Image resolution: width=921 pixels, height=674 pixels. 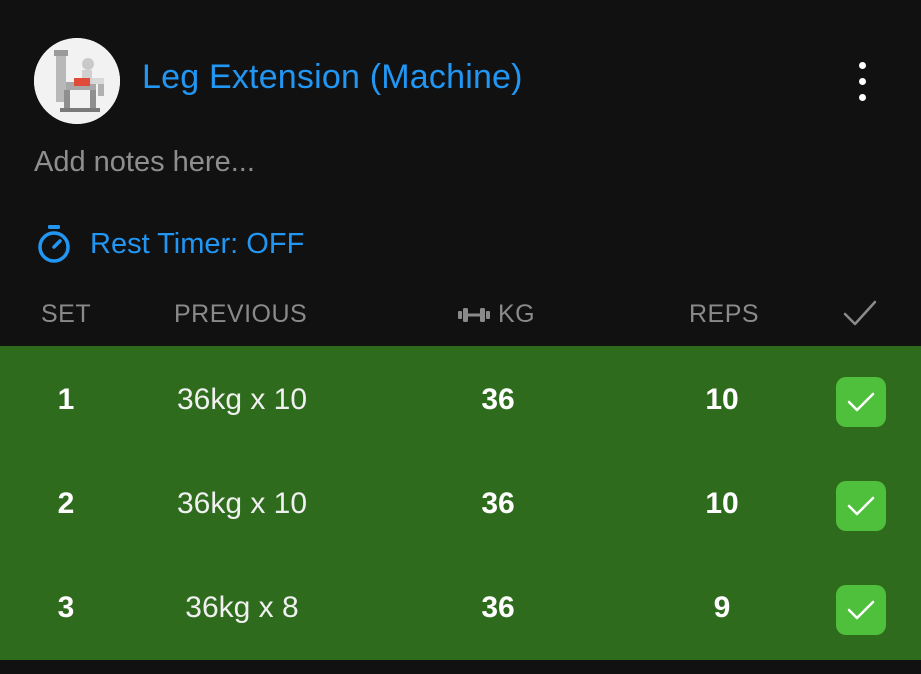 I want to click on exercise-title: Leg Extension (Machine), so click(x=332, y=77).